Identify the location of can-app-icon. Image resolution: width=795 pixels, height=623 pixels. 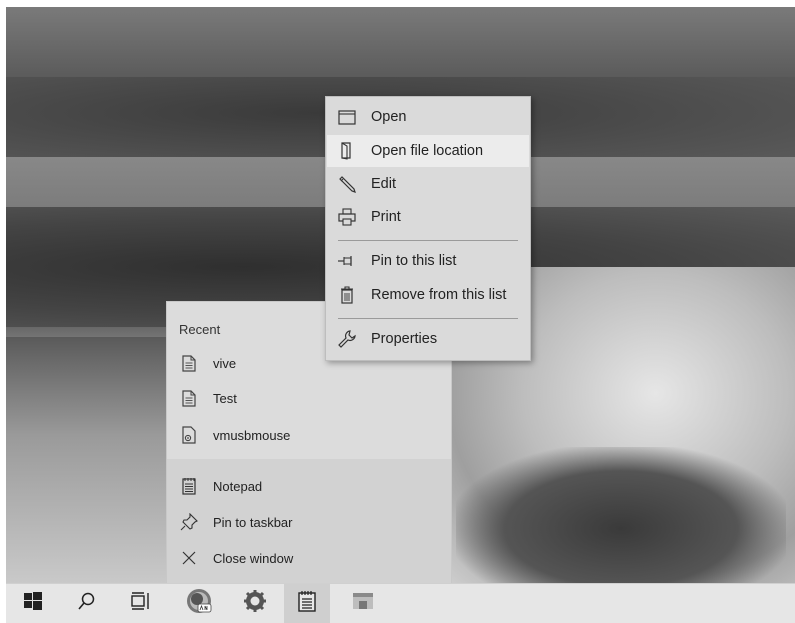
(199, 603).